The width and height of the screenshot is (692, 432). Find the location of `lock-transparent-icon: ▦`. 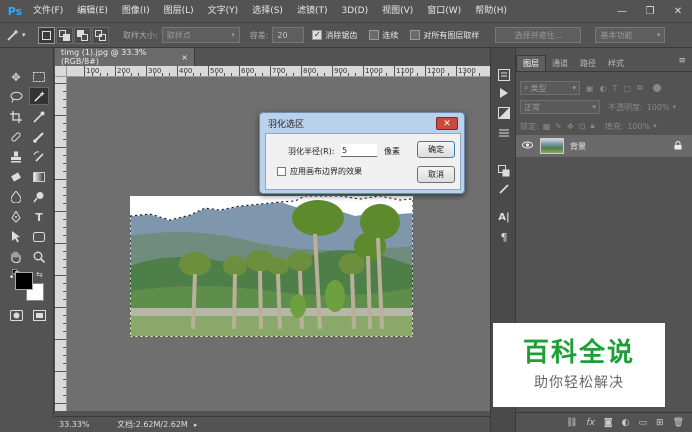

lock-transparent-icon: ▦ is located at coordinates (547, 126).